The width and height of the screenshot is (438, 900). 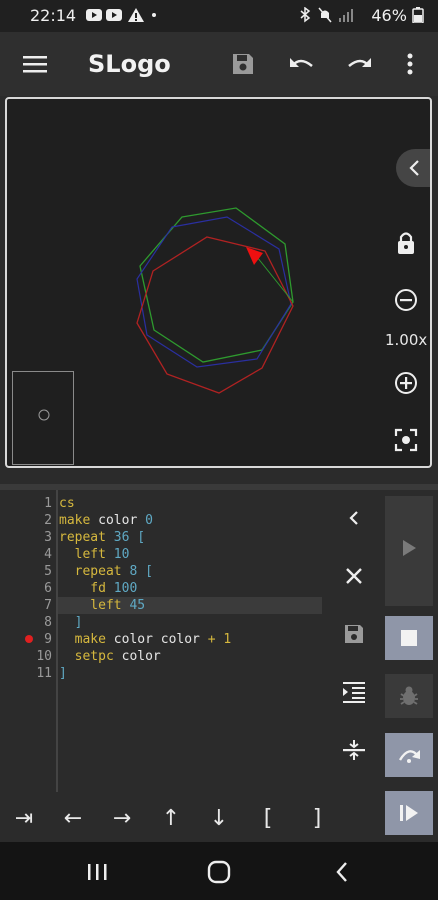 I want to click on play-icon, so click(x=409, y=548).